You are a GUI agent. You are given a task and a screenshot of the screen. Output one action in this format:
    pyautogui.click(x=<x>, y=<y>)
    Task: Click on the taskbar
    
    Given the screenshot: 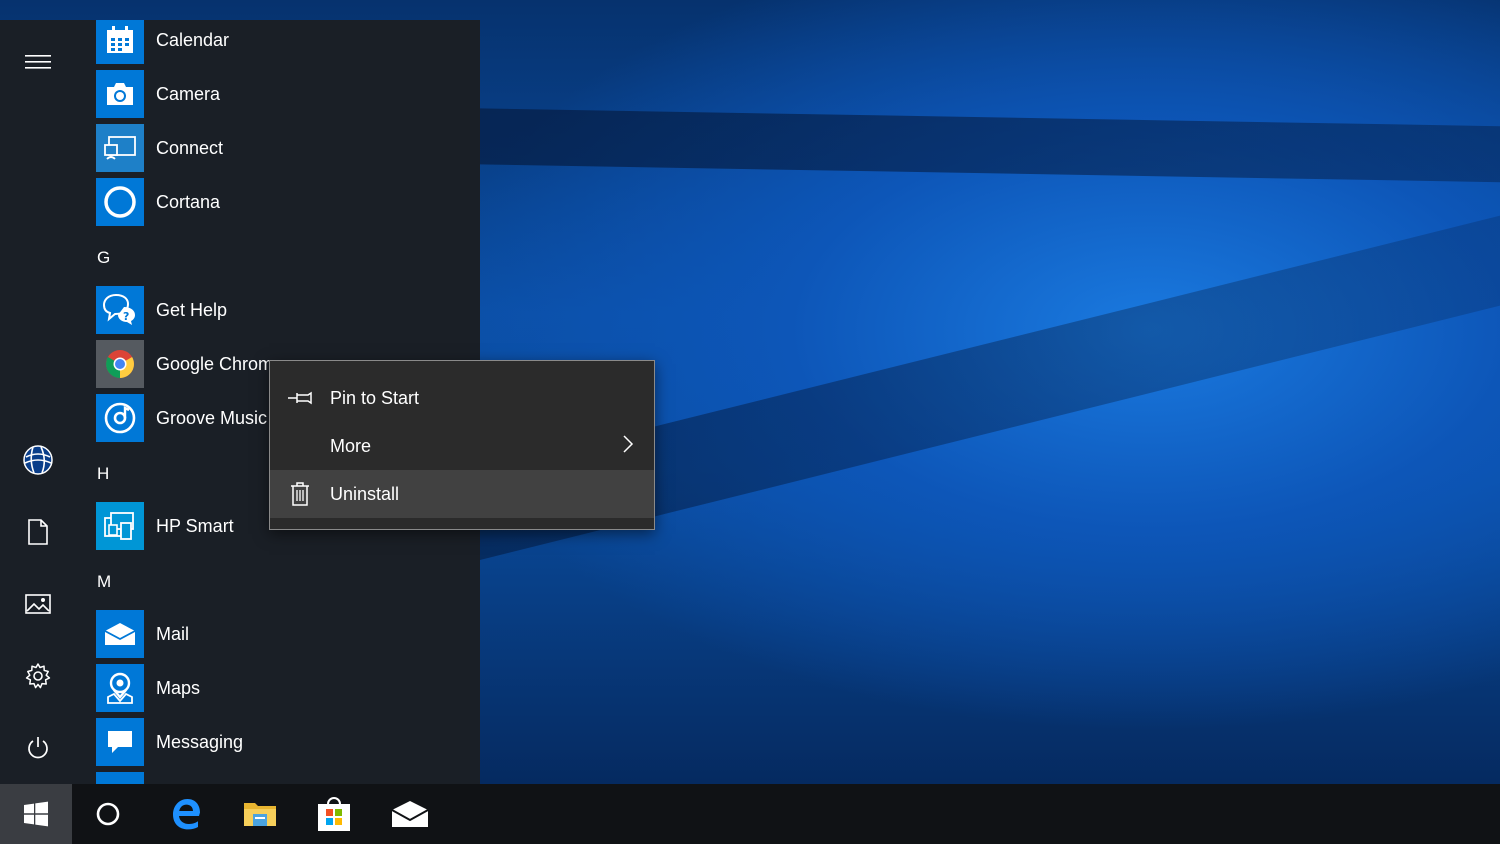 What is the action you would take?
    pyautogui.click(x=750, y=814)
    